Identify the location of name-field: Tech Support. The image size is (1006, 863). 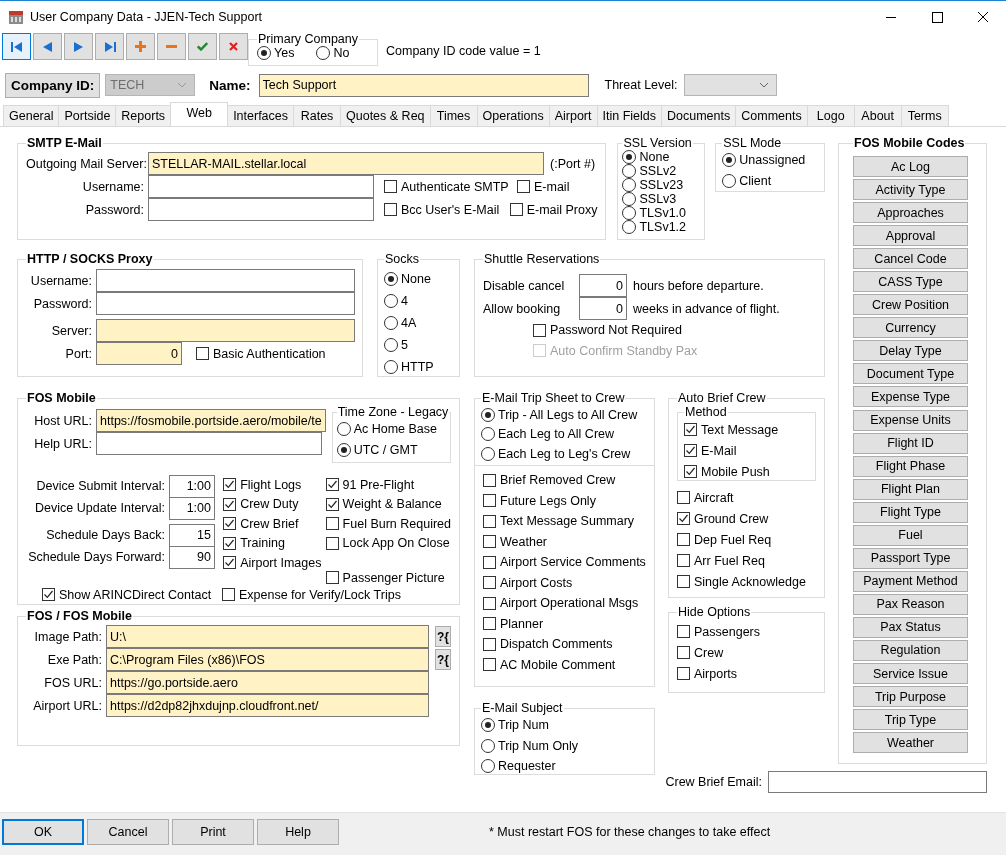
(423, 85).